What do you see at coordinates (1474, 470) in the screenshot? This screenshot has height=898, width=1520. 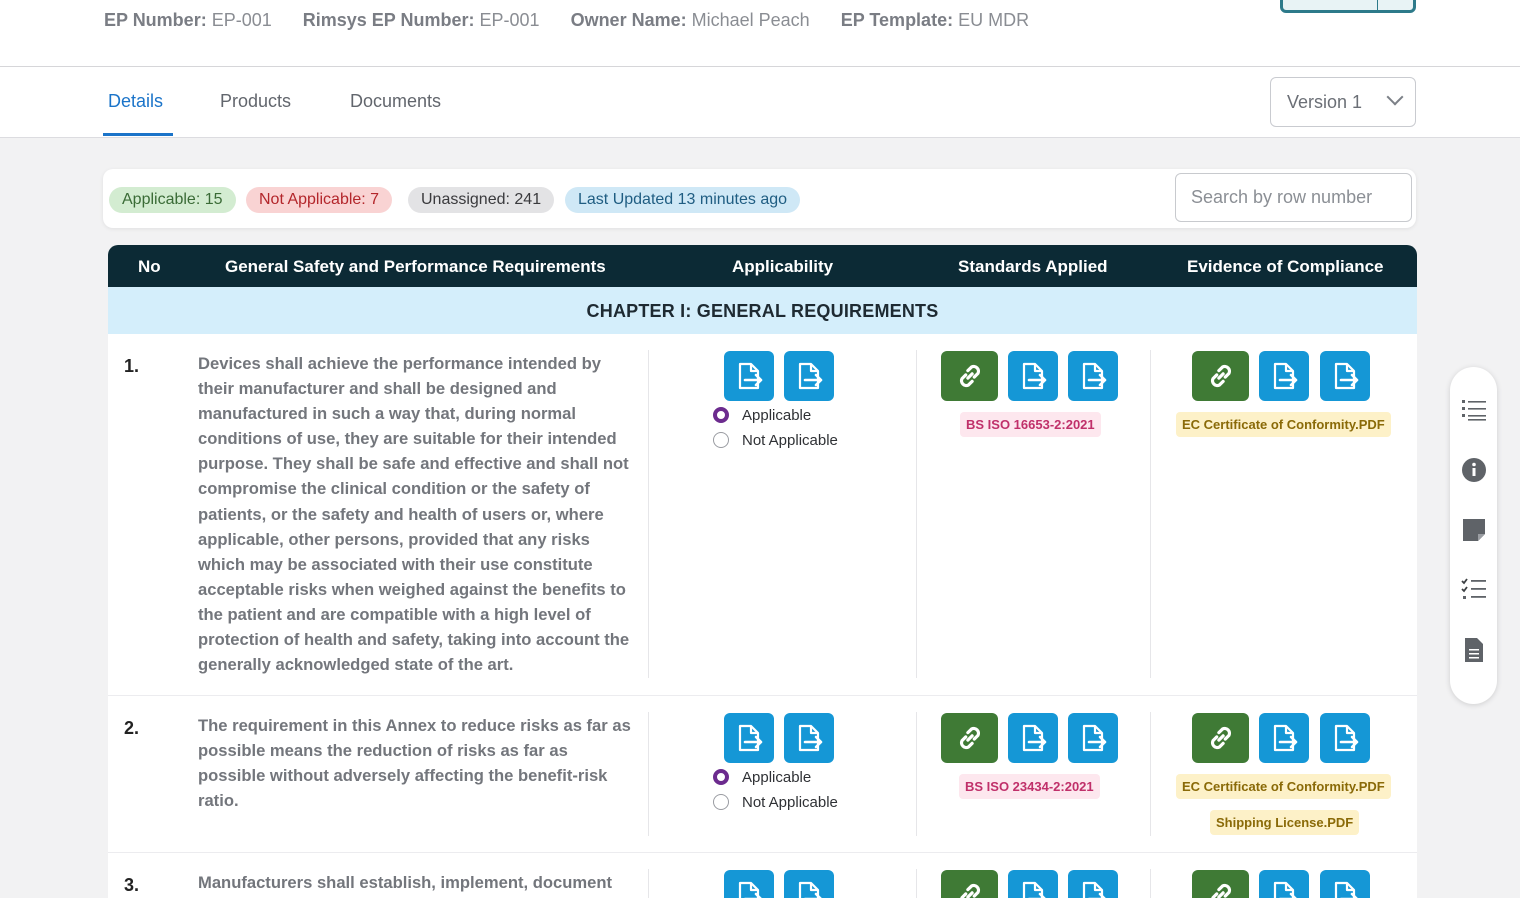 I see `info-icon` at bounding box center [1474, 470].